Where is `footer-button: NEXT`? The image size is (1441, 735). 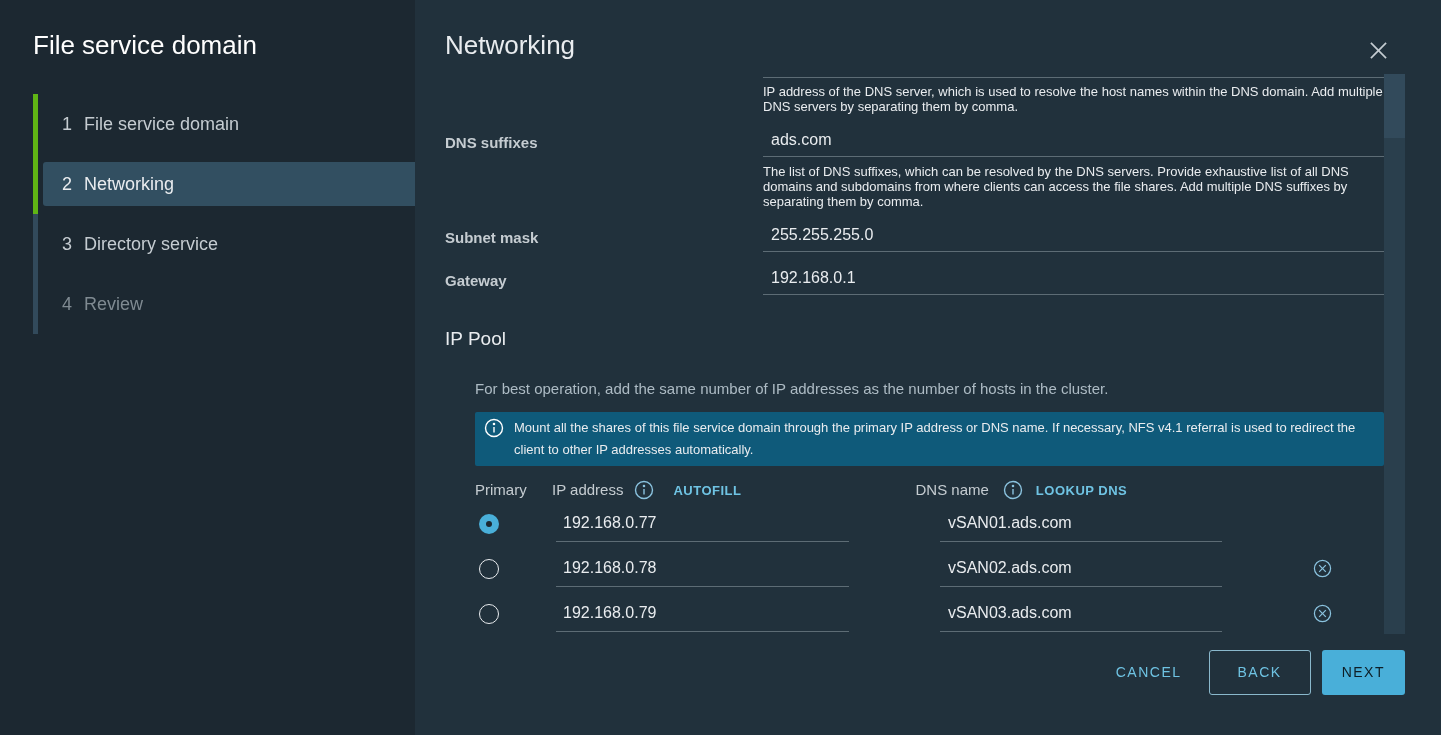
footer-button: NEXT is located at coordinates (1363, 672).